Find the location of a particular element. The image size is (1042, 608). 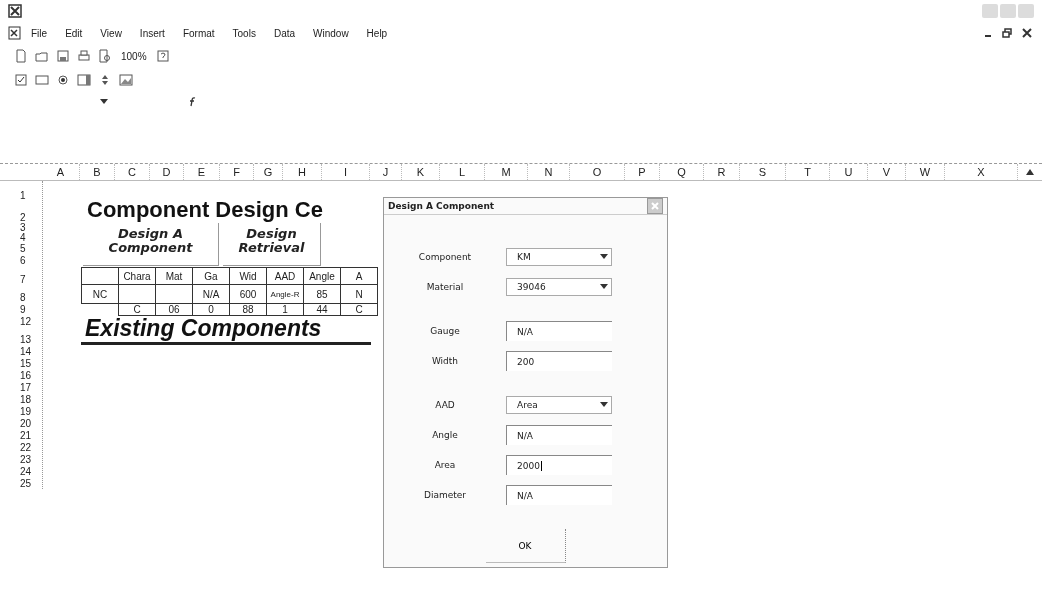

menu-item: Insert is located at coordinates (152, 33).